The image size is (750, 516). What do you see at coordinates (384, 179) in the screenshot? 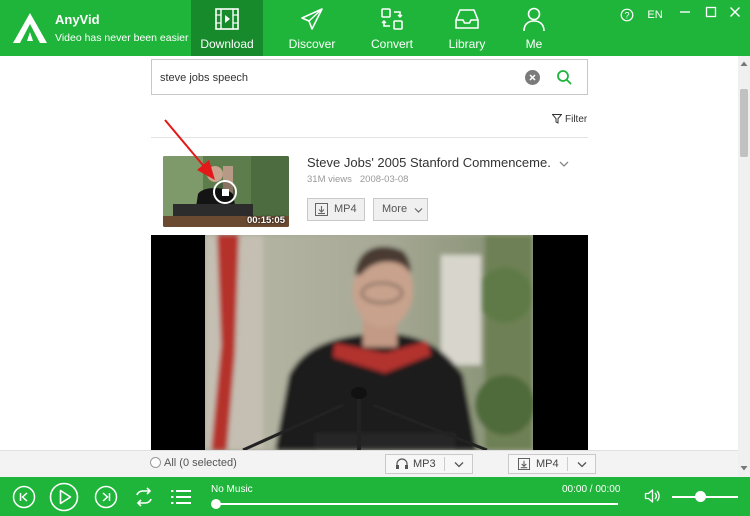
I see `video-date: 2008-03-08` at bounding box center [384, 179].